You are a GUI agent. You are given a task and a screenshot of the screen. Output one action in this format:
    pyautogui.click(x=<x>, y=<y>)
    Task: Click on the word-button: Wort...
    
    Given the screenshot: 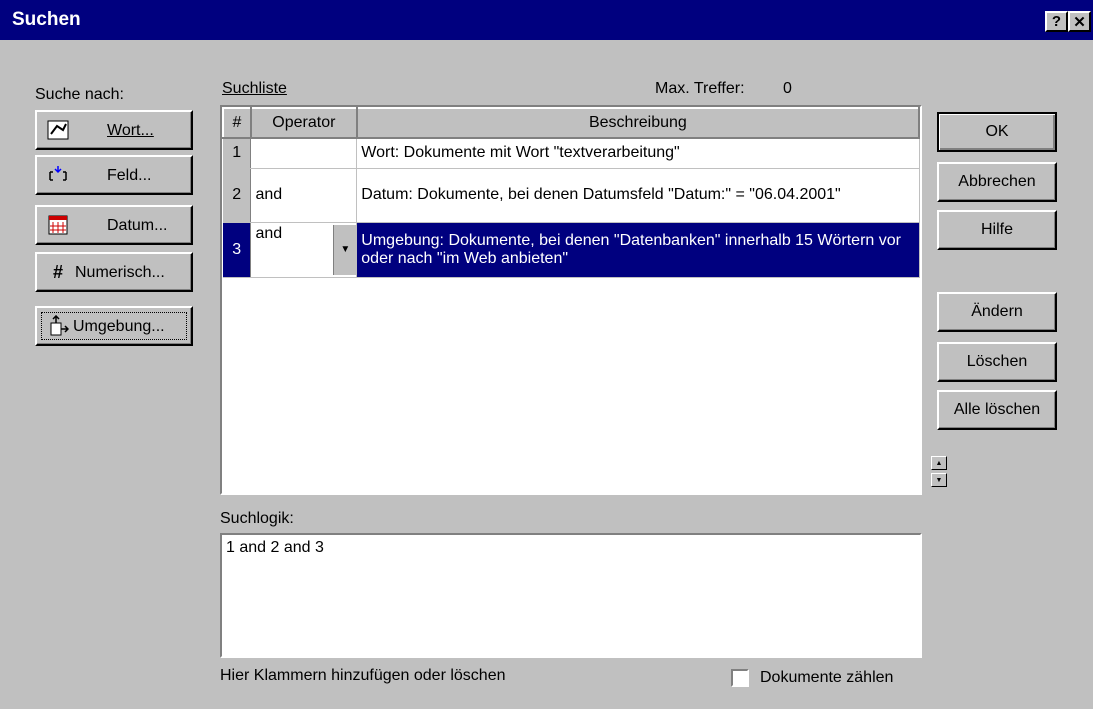 What is the action you would take?
    pyautogui.click(x=114, y=130)
    